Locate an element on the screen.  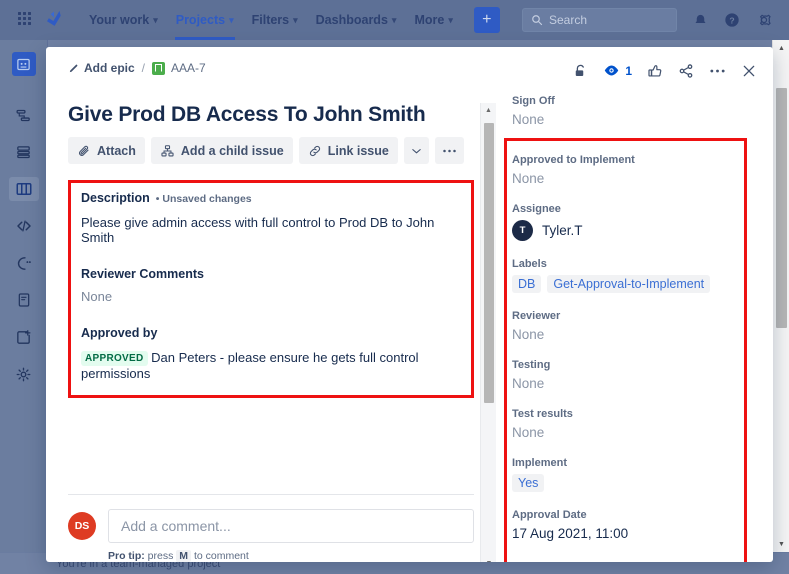
toolbar-more-actions is located at coordinates (449, 150).